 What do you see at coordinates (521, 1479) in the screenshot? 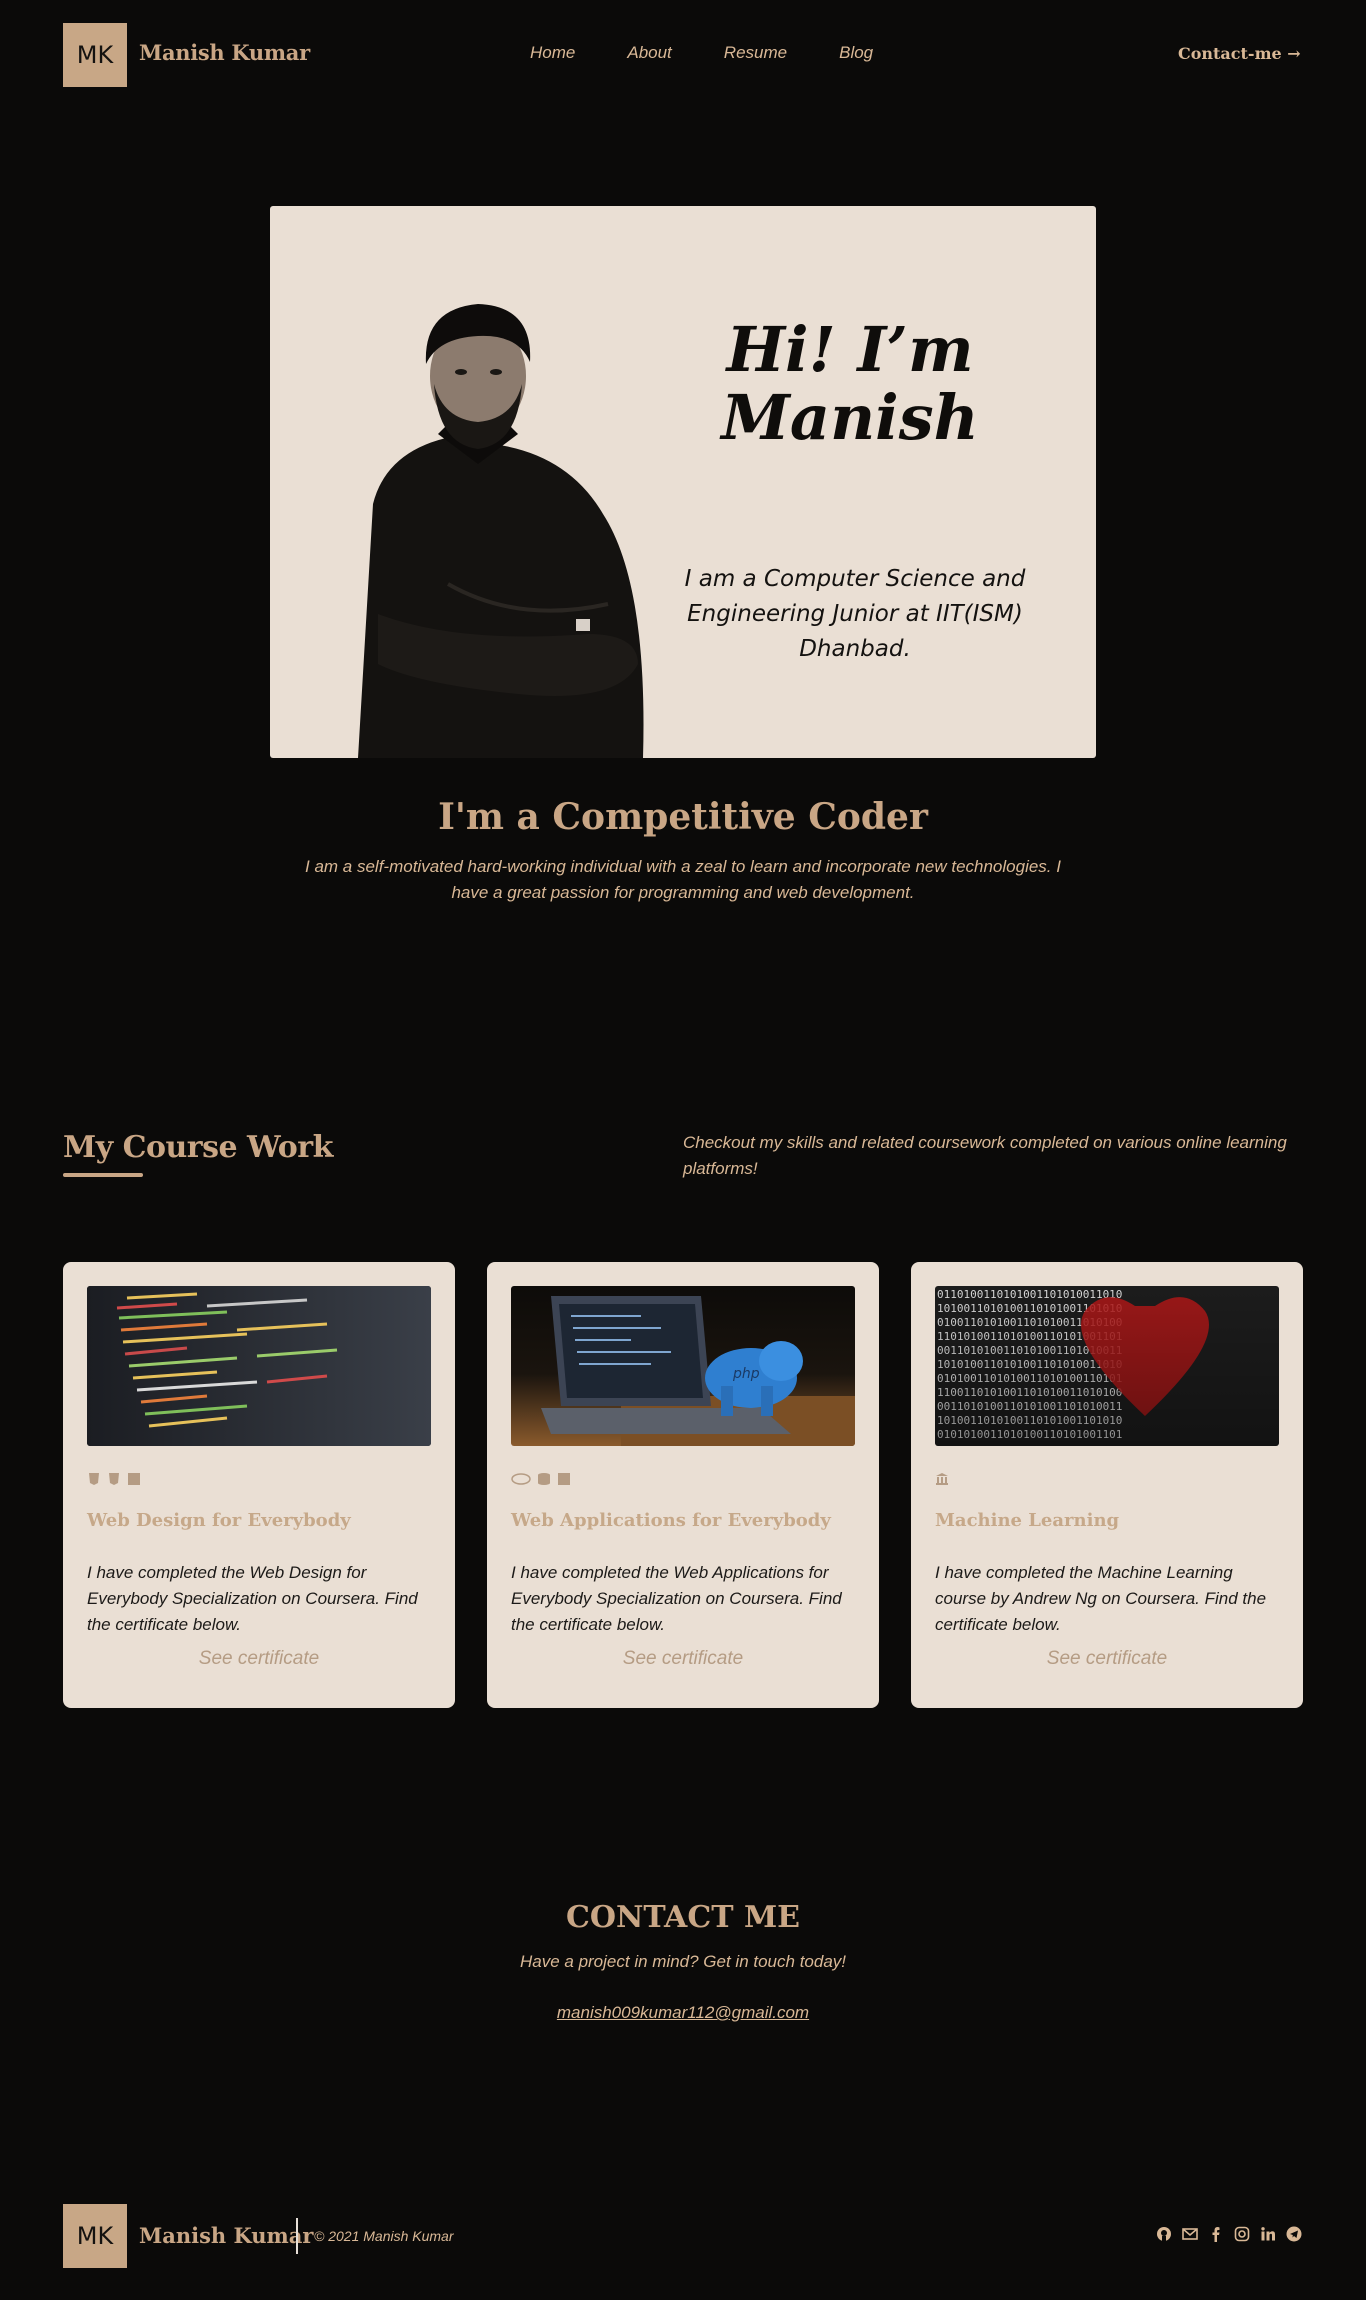
I see `php-icon` at bounding box center [521, 1479].